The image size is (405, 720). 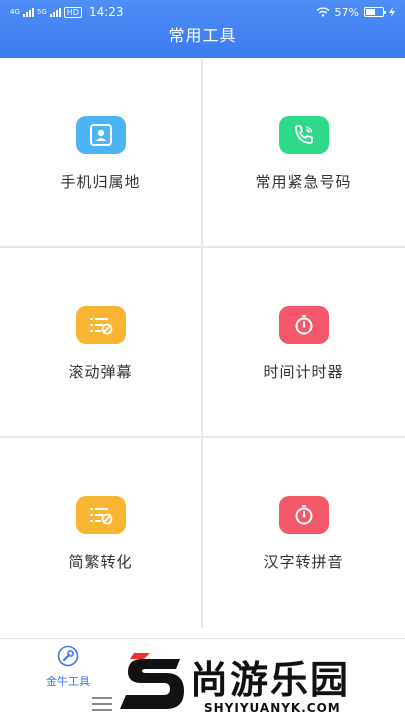 What do you see at coordinates (303, 182) in the screenshot?
I see `tool-label: 常用紧急号码` at bounding box center [303, 182].